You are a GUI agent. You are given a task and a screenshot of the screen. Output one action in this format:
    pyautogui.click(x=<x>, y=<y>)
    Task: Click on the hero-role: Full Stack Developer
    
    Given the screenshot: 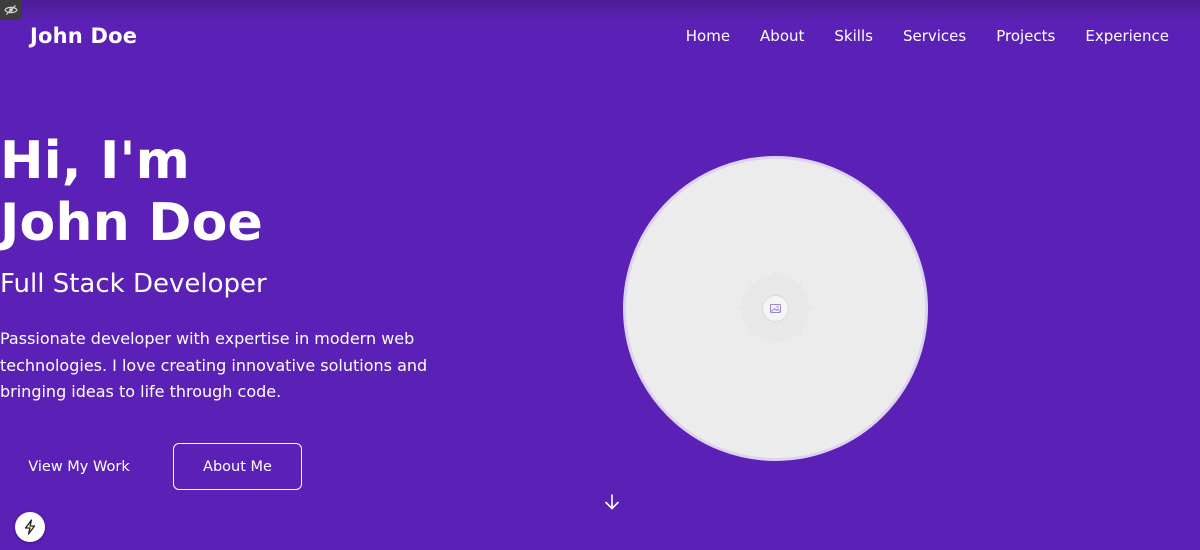 What is the action you would take?
    pyautogui.click(x=133, y=284)
    